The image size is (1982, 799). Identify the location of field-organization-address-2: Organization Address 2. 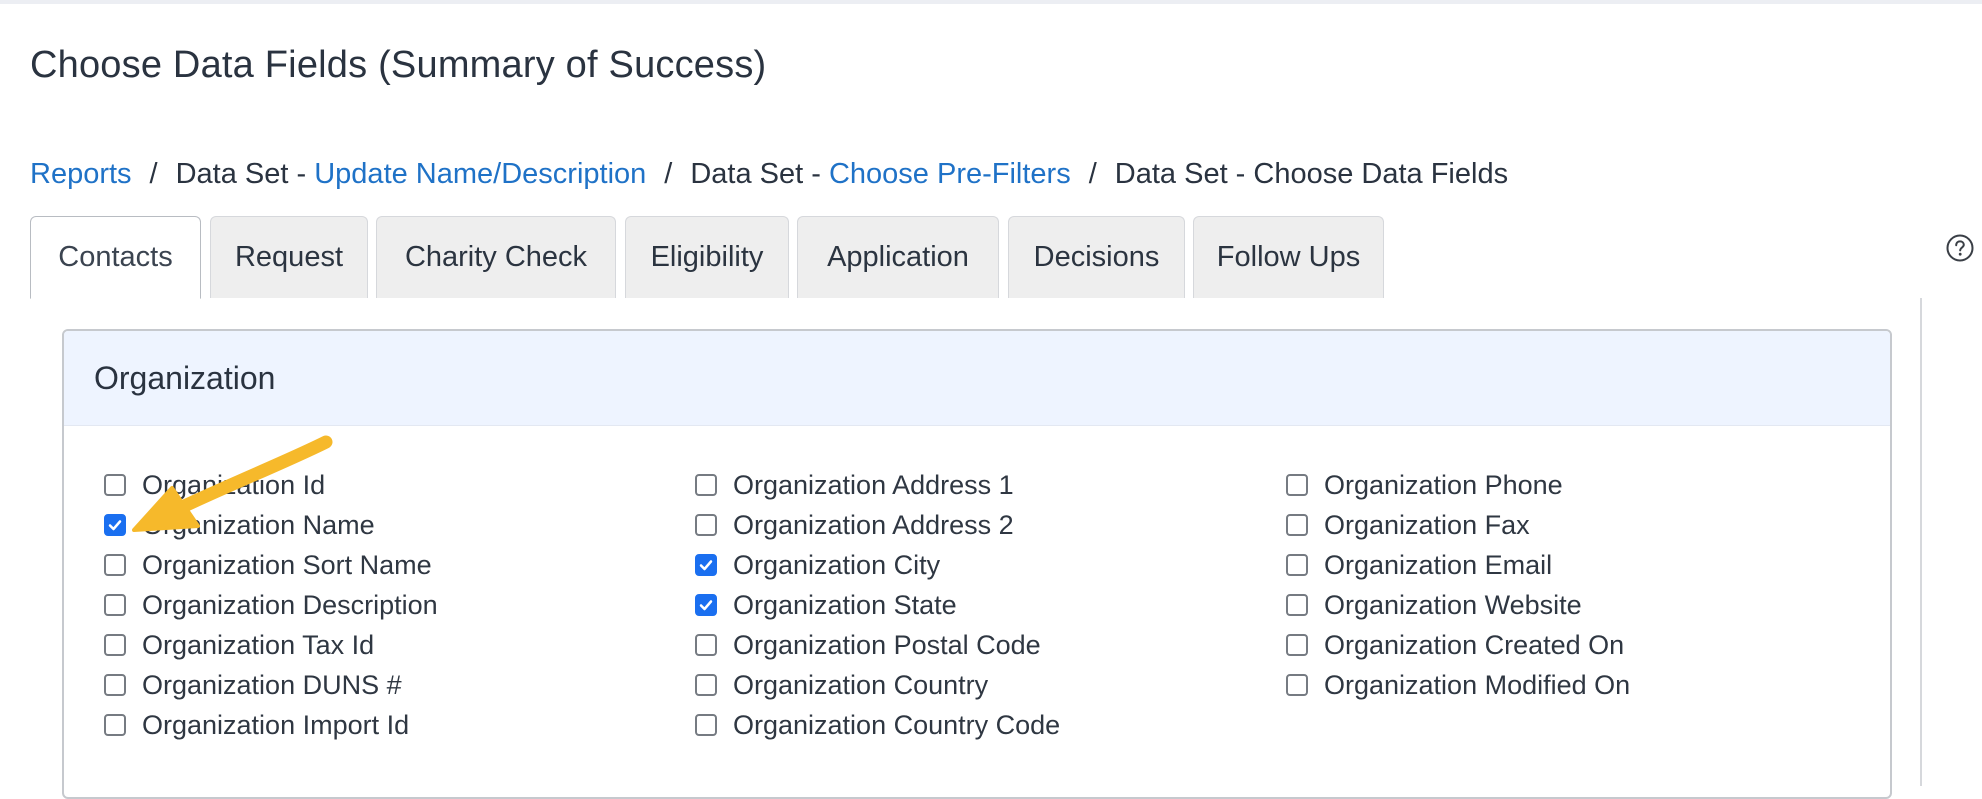
(854, 525).